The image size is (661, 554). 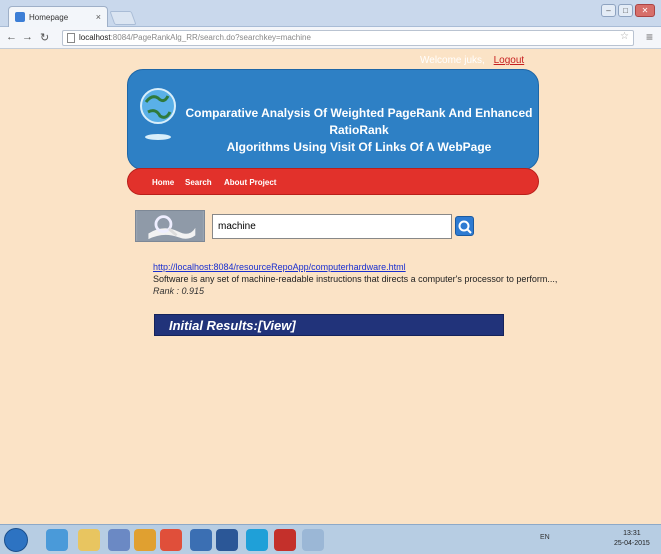 What do you see at coordinates (123, 18) in the screenshot?
I see `new-tab-button` at bounding box center [123, 18].